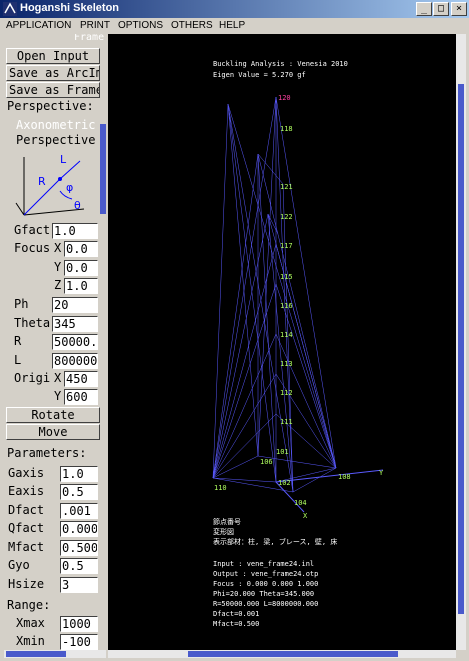  Describe the element at coordinates (424, 9) in the screenshot. I see `minimize-button: _` at that location.